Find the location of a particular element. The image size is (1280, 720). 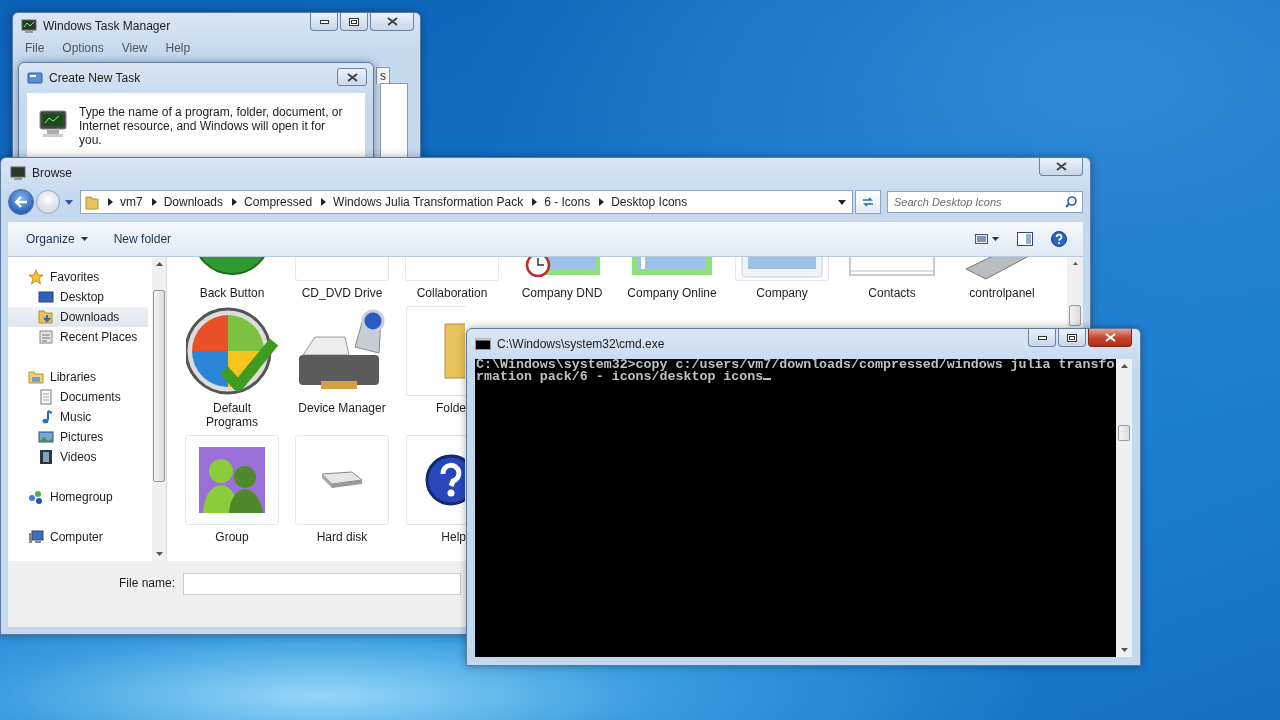

recent-icon is located at coordinates (46, 337).